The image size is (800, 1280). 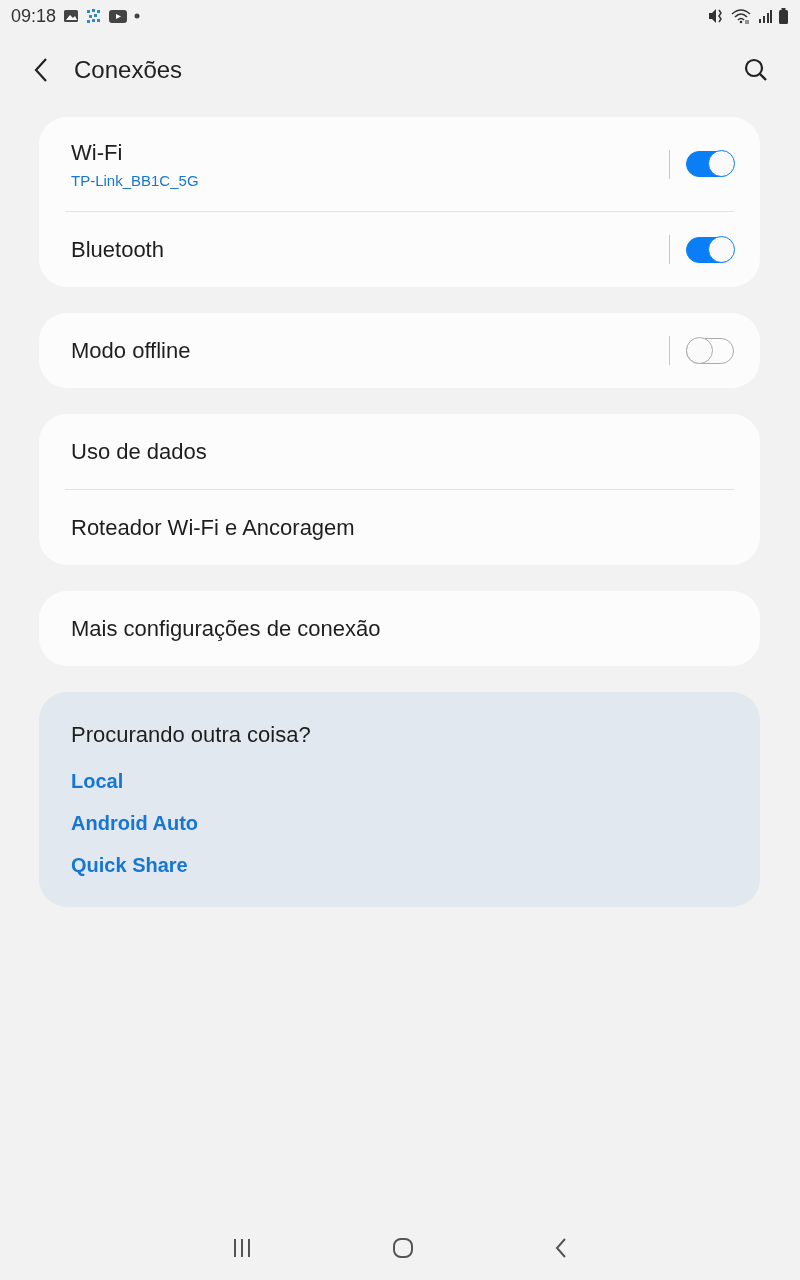 What do you see at coordinates (402, 527) in the screenshot?
I see `settings-item: Roteador Wi-Fi e Ancoragem` at bounding box center [402, 527].